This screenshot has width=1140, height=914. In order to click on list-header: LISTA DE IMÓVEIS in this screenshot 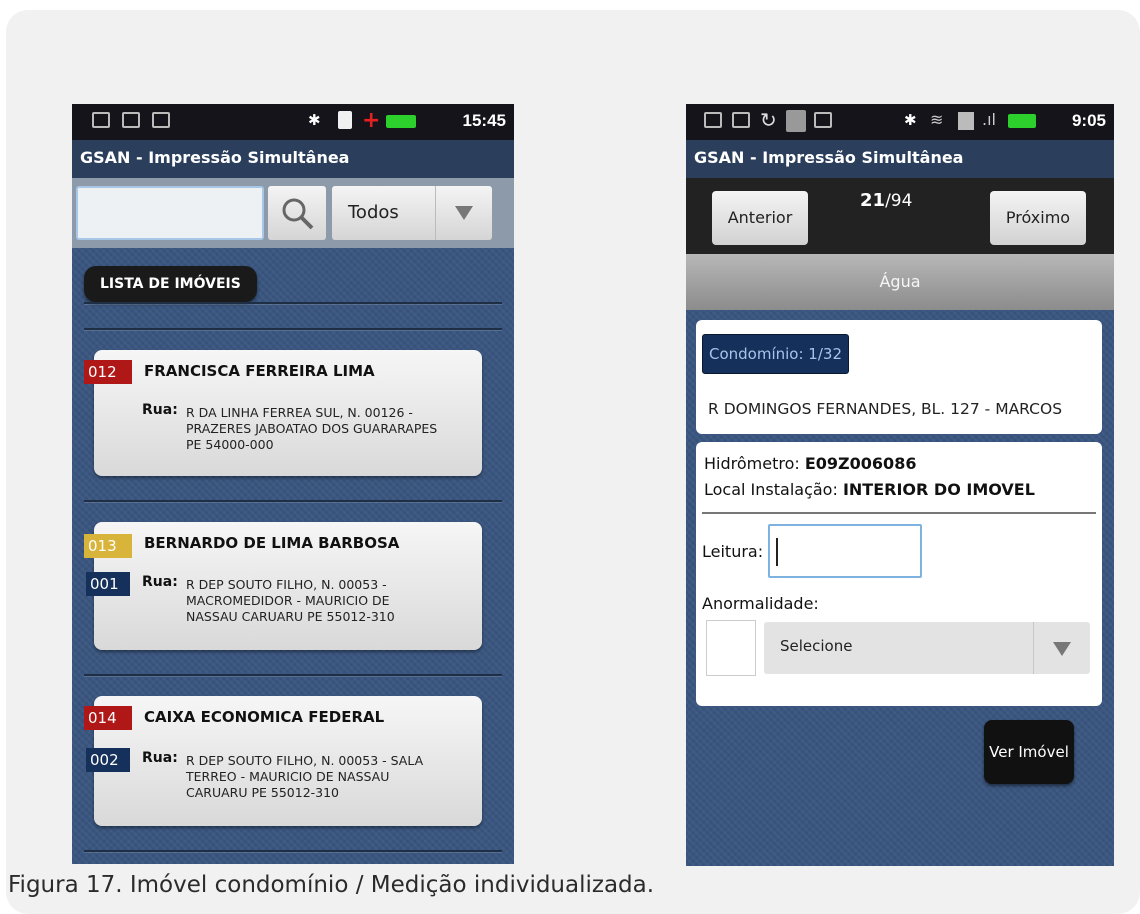, I will do `click(170, 284)`.